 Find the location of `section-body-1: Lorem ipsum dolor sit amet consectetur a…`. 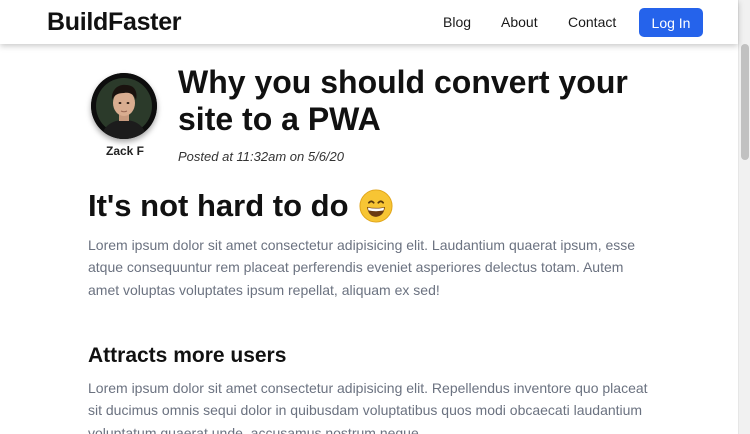

section-body-1: Lorem ipsum dolor sit amet consectetur a… is located at coordinates (362, 267).